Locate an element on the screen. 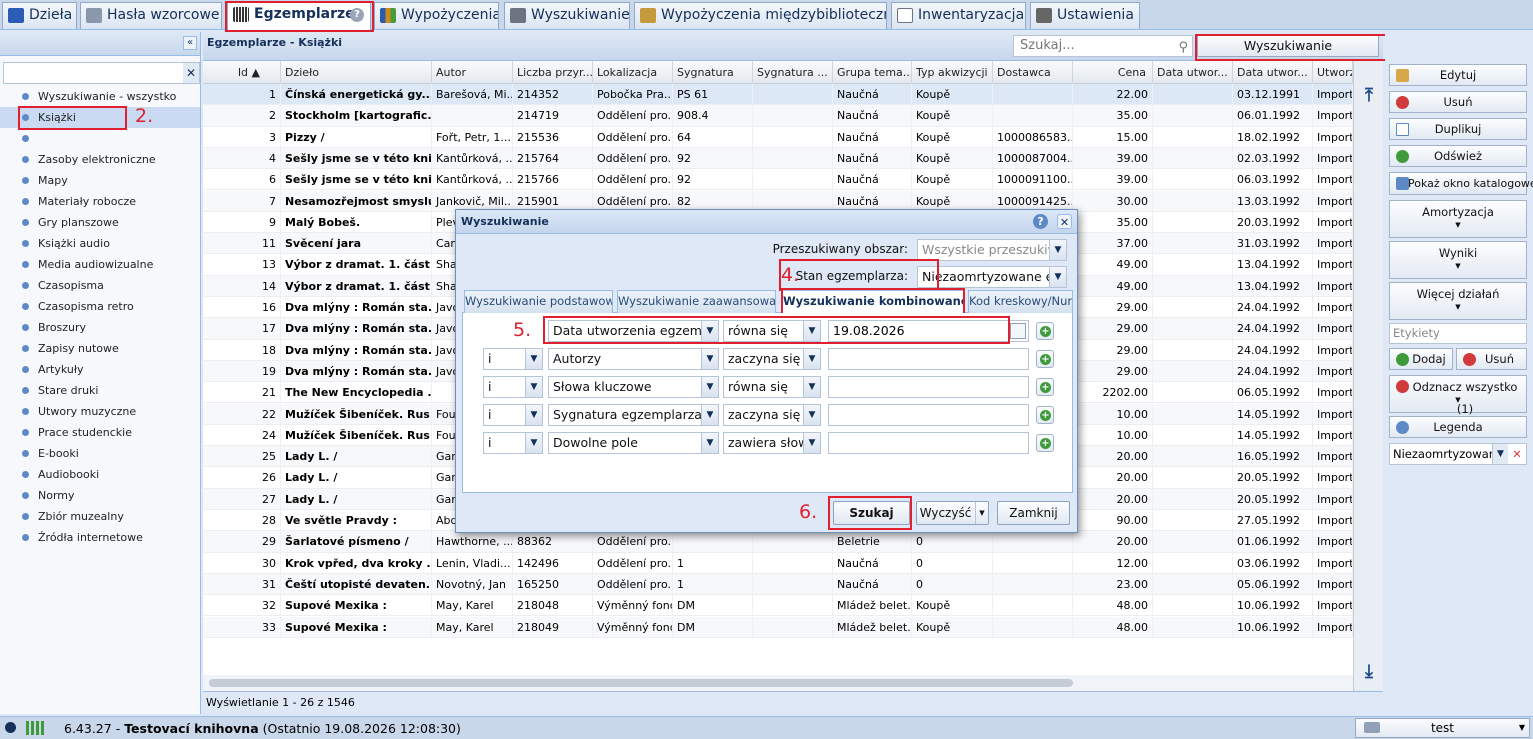  clear-filter-icon: ✕ is located at coordinates (191, 73).